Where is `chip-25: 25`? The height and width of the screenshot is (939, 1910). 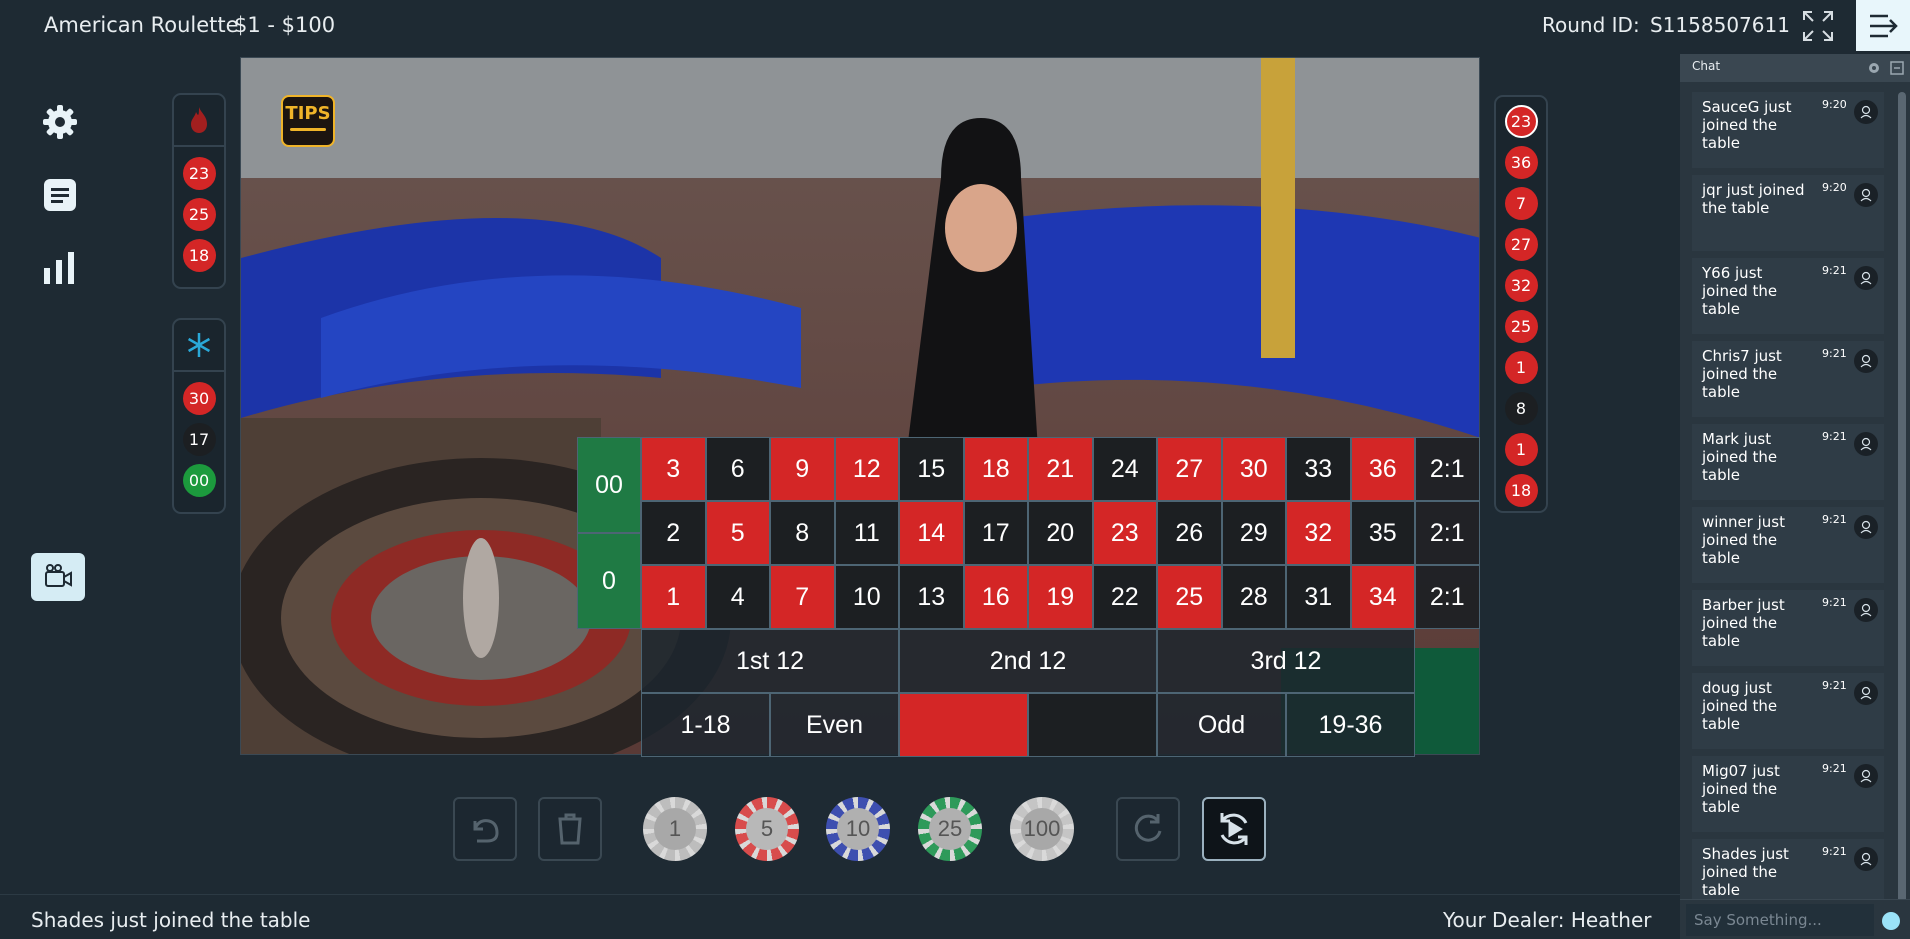
chip-25: 25 is located at coordinates (950, 829).